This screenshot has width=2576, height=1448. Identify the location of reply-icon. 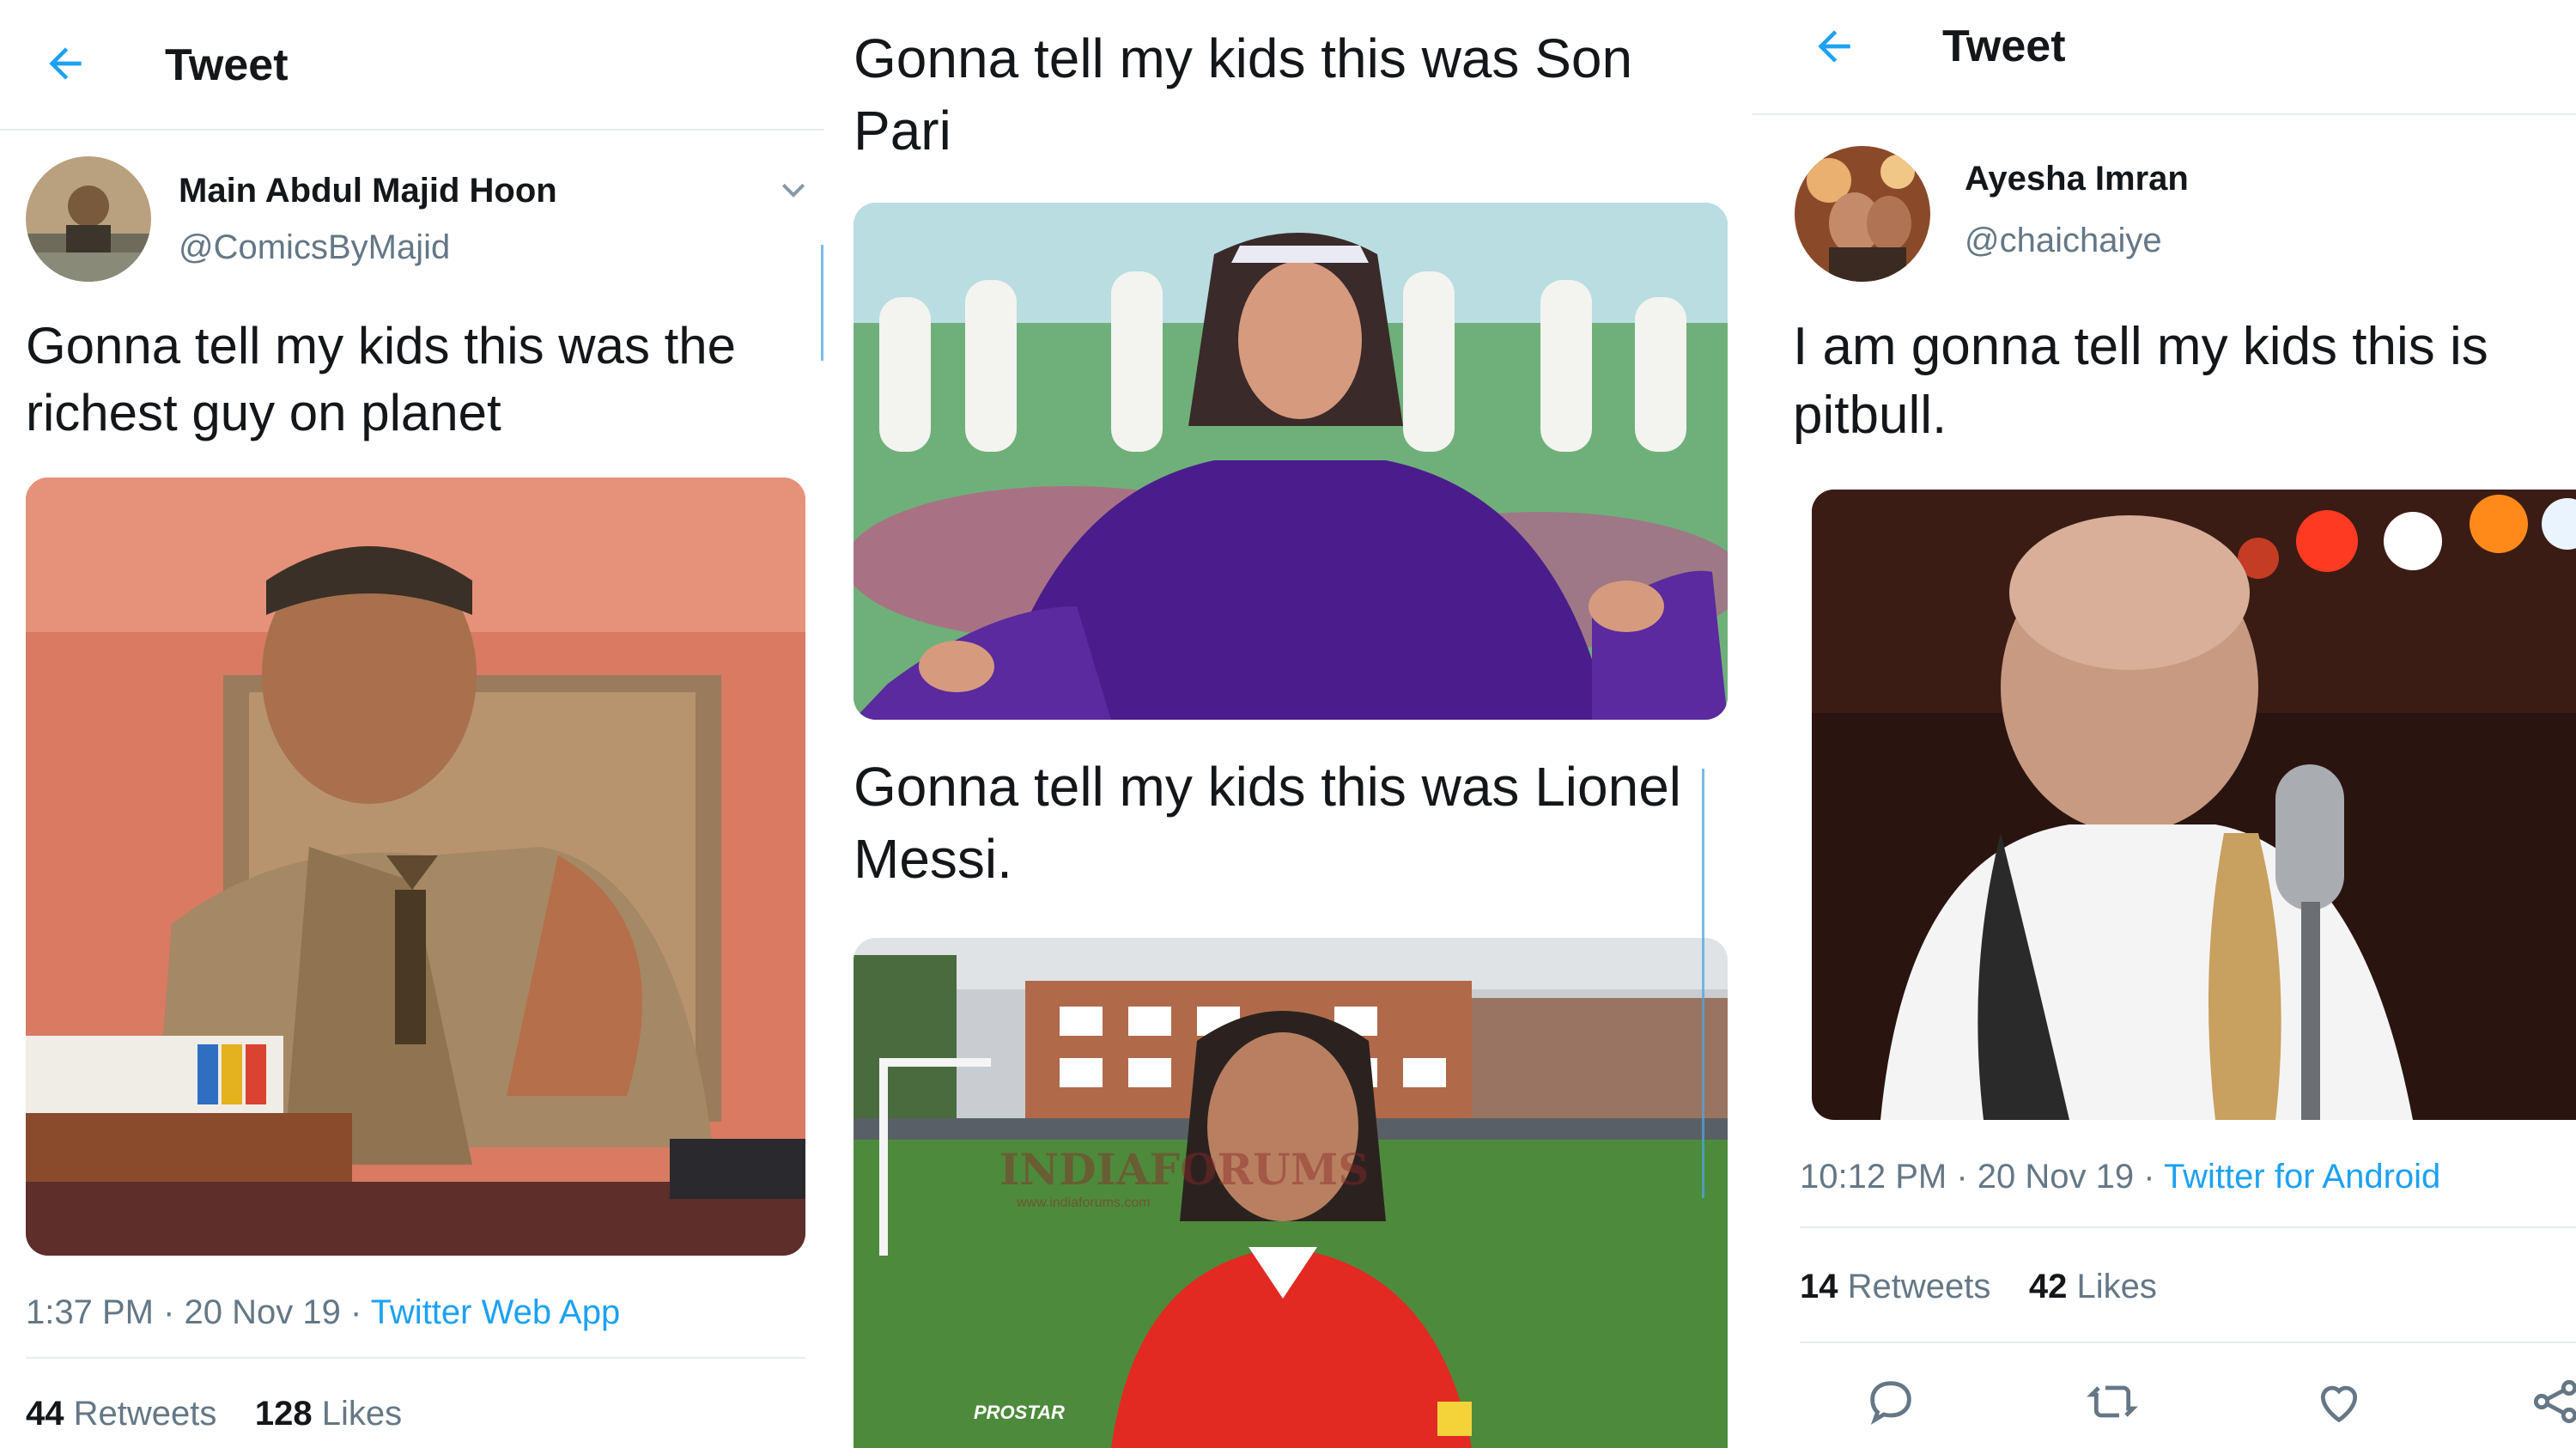
(1890, 1401).